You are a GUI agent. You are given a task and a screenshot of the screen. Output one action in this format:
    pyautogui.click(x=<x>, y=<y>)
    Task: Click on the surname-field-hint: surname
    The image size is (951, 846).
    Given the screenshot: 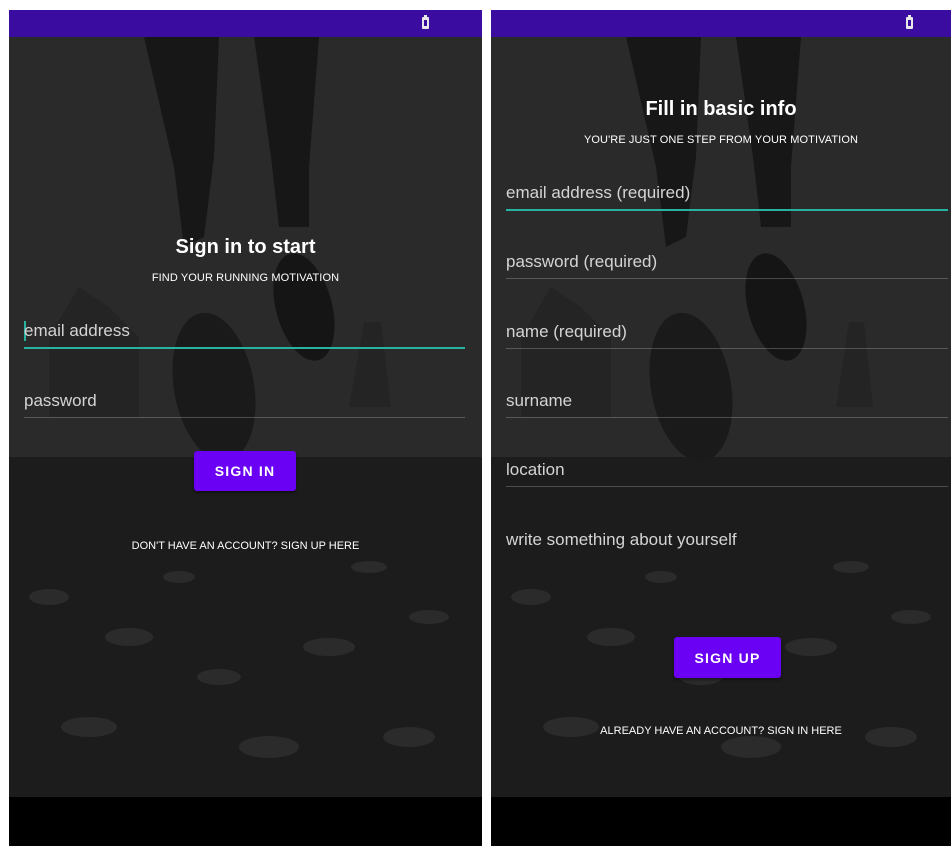 What is the action you would take?
    pyautogui.click(x=539, y=400)
    